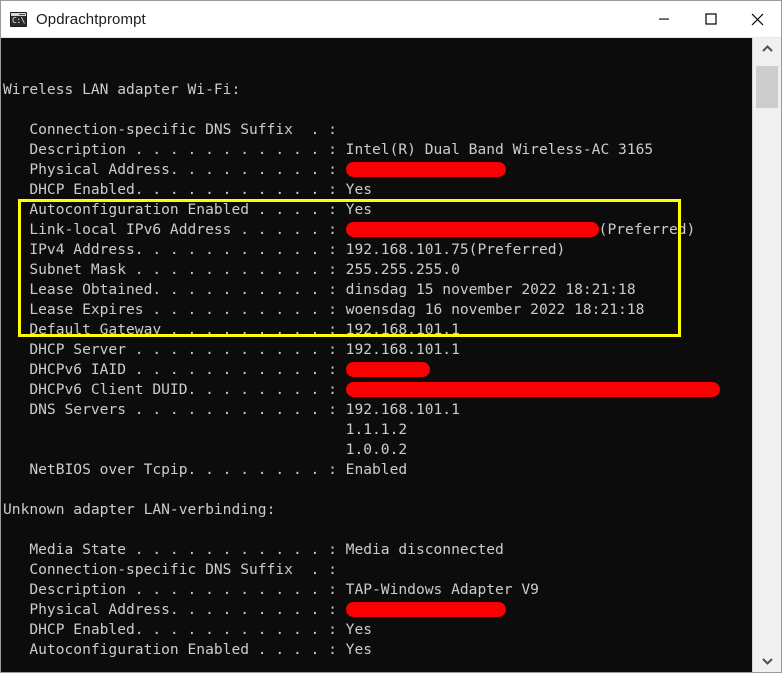  I want to click on window-titlebar: C:\. Opdrachtprompt, so click(391, 19).